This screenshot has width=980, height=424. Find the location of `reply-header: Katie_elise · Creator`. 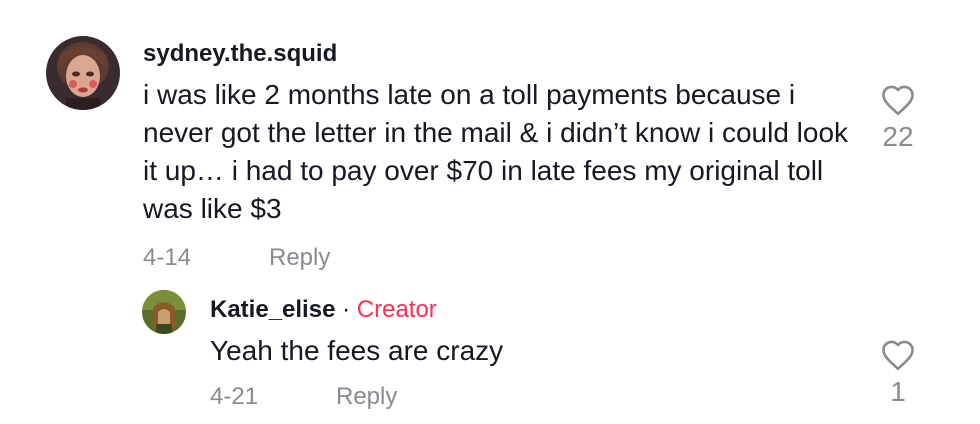

reply-header: Katie_elise · Creator is located at coordinates (323, 310).